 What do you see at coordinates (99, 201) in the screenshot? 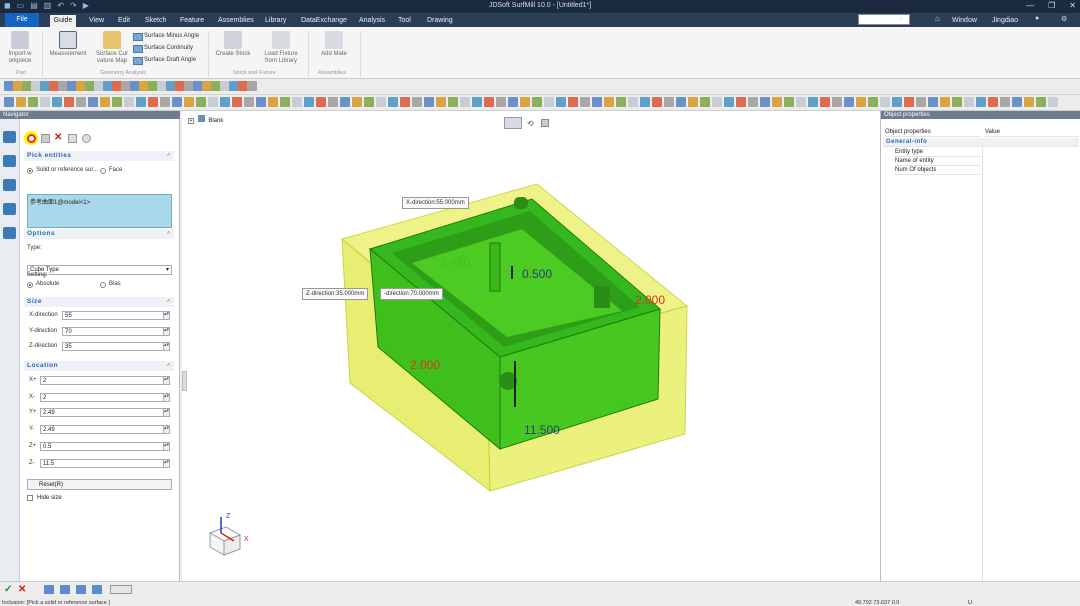
I see `list-item: 参考曲面1@model<1>` at bounding box center [99, 201].